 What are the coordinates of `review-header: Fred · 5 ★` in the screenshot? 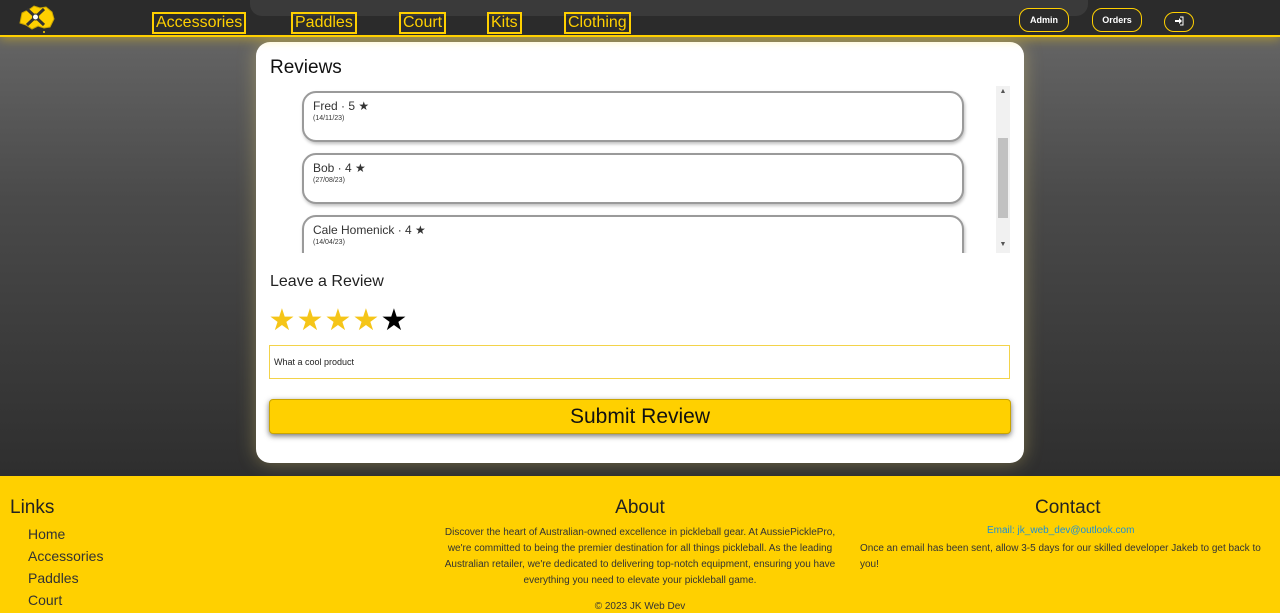 It's located at (341, 106).